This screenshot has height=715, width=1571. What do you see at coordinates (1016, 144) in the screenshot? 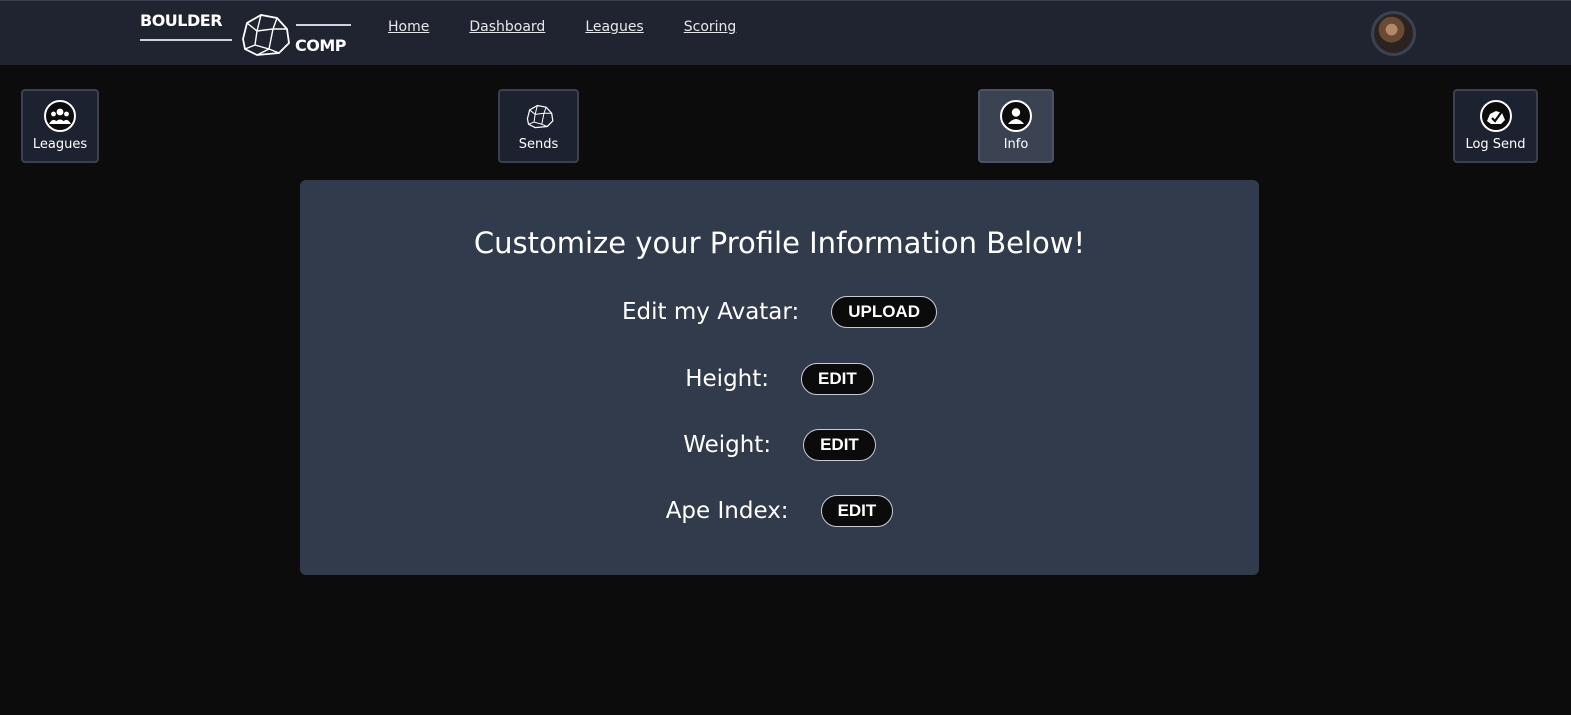
I see `tile-info-label: Info` at bounding box center [1016, 144].